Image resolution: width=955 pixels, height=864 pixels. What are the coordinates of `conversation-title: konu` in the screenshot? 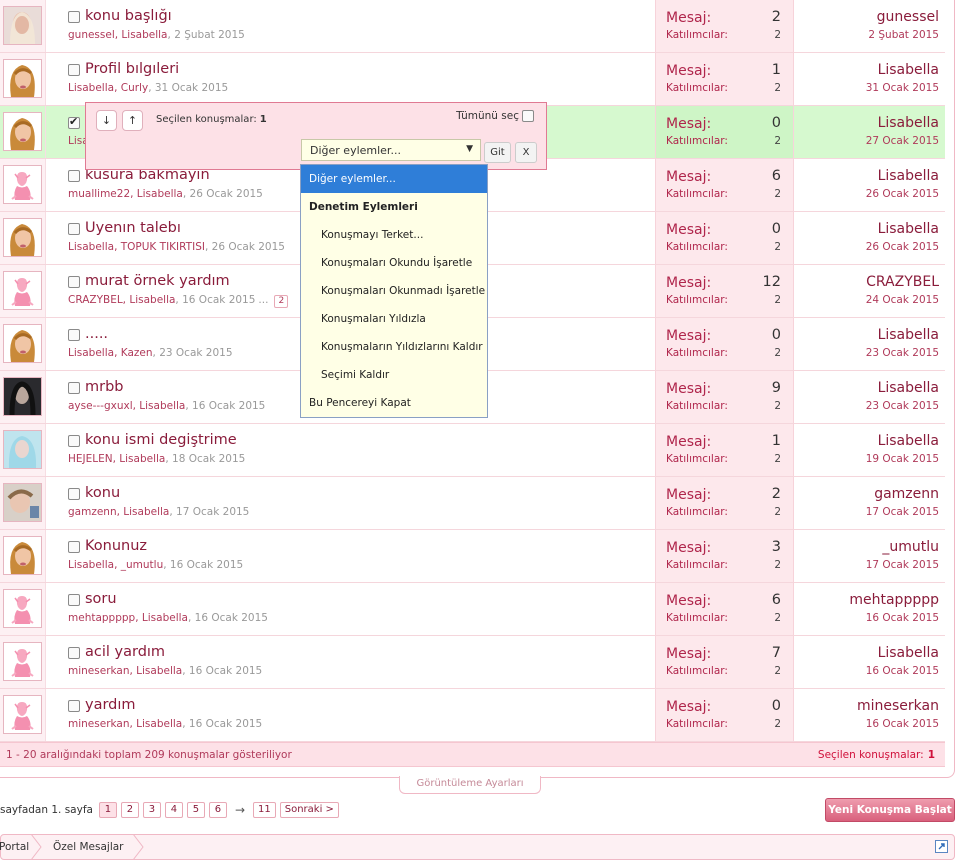 It's located at (102, 493).